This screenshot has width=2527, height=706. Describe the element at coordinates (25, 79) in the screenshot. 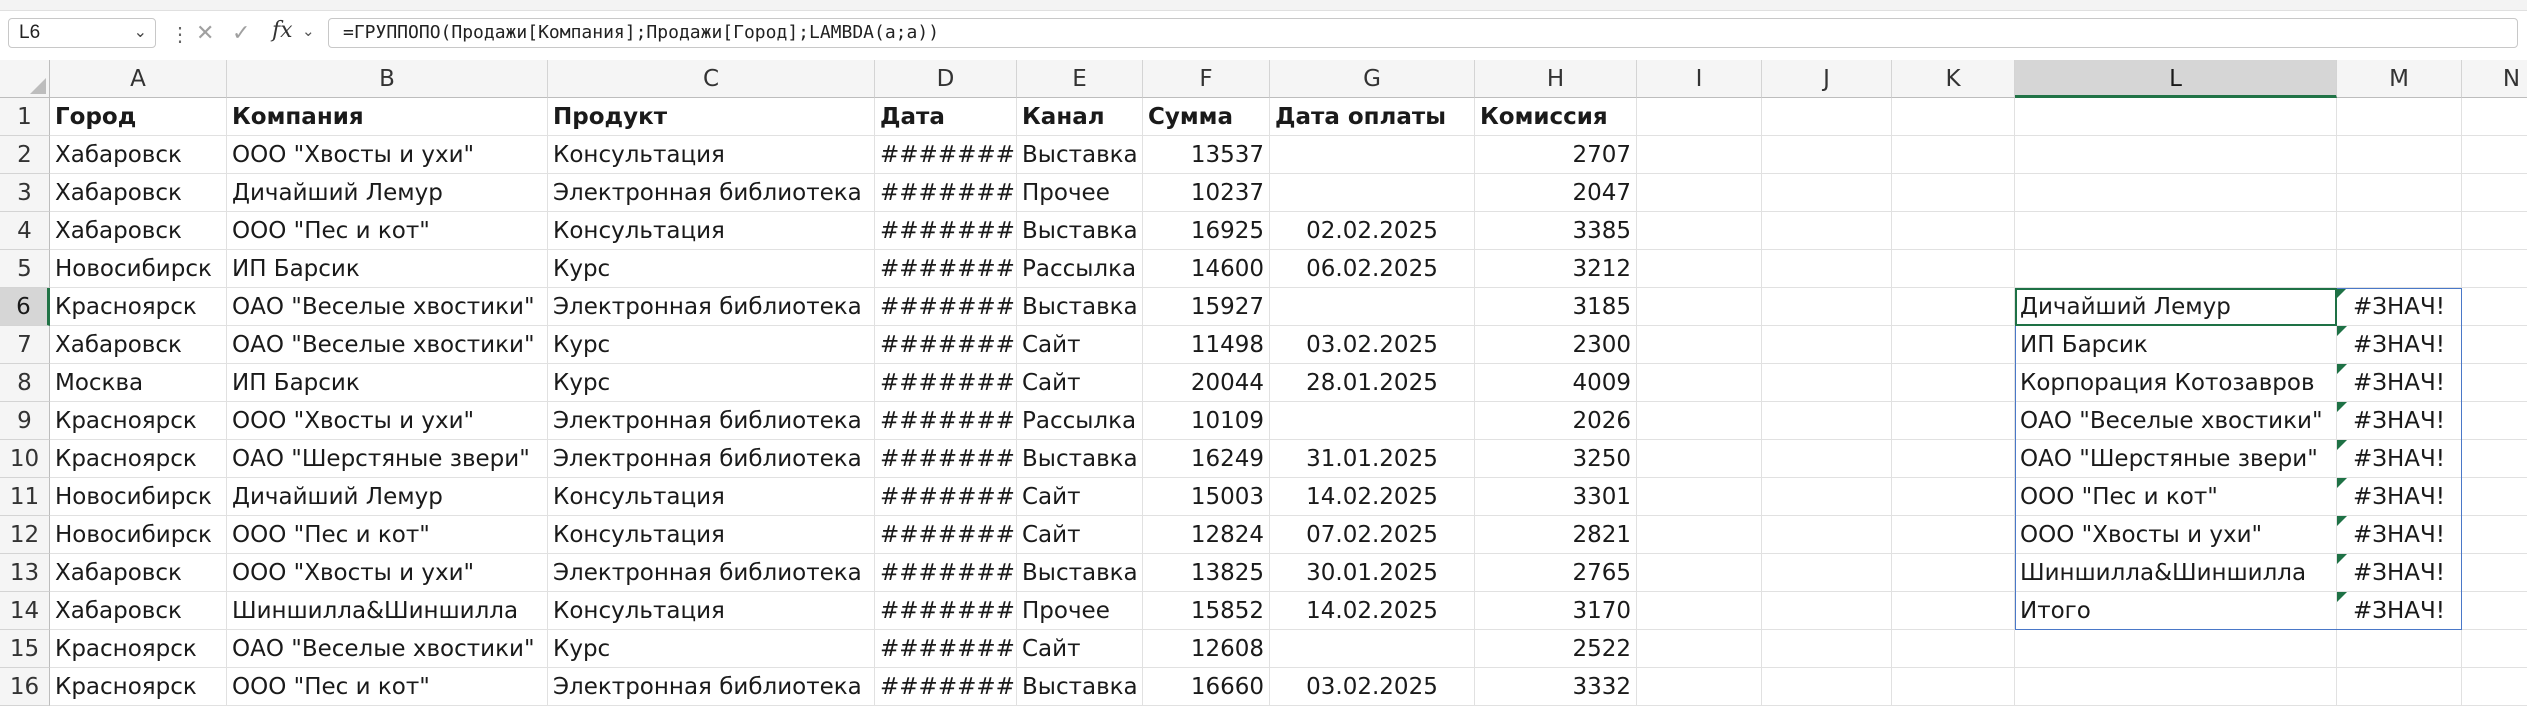

I see `select-all-corner` at that location.